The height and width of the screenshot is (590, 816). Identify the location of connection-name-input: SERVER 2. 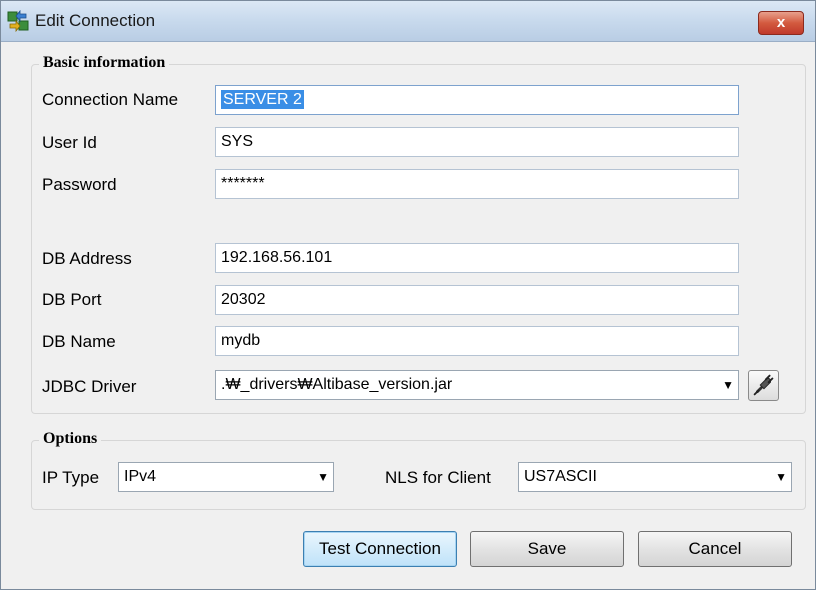
(477, 100).